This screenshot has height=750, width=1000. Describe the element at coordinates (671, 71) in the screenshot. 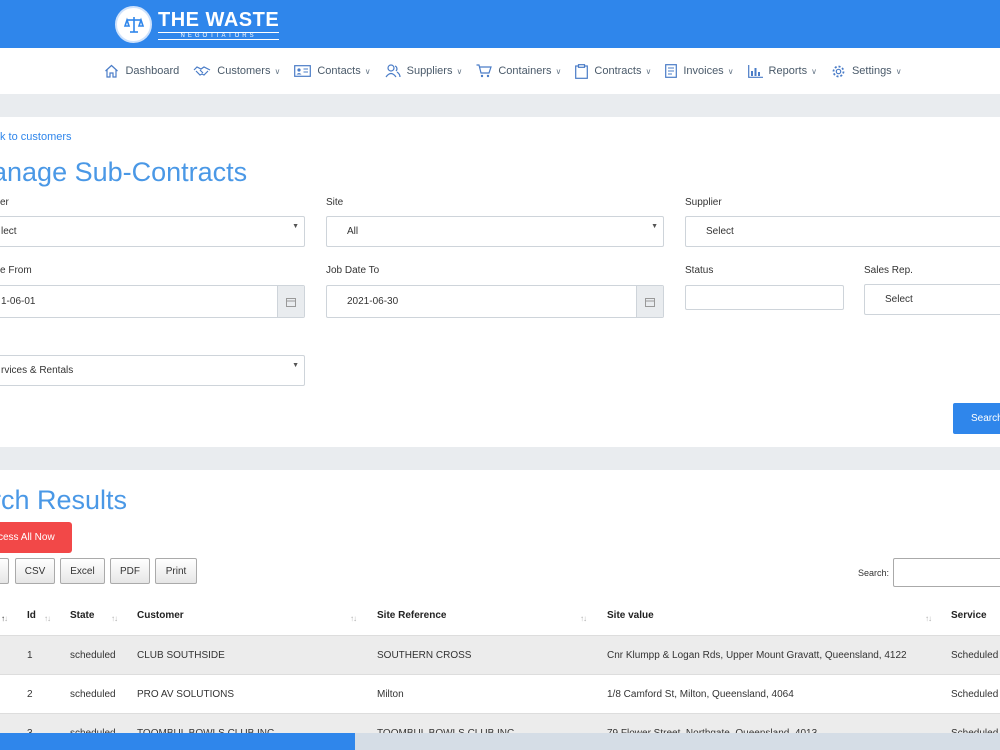

I see `document-icon` at that location.